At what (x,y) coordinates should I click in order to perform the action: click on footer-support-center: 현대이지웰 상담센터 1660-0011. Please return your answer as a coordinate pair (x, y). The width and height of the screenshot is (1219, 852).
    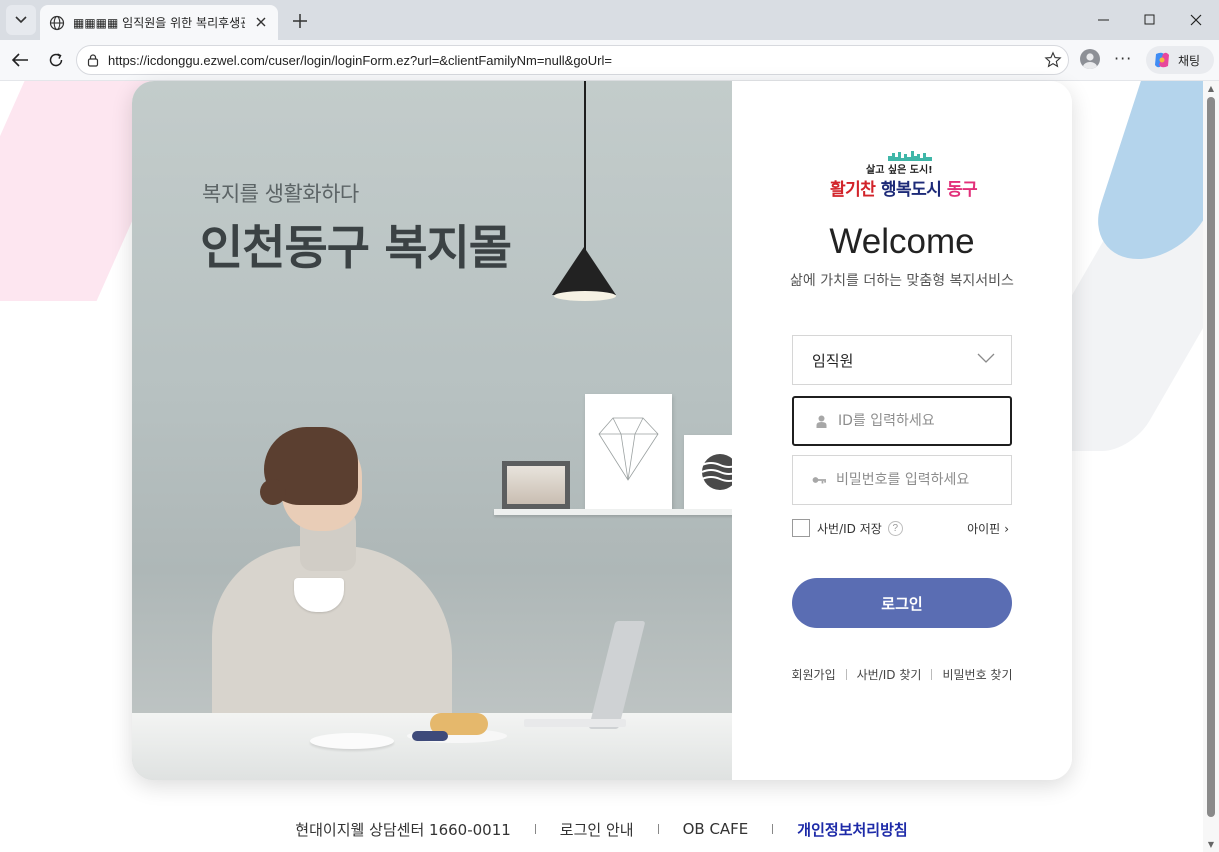
    Looking at the image, I should click on (403, 829).